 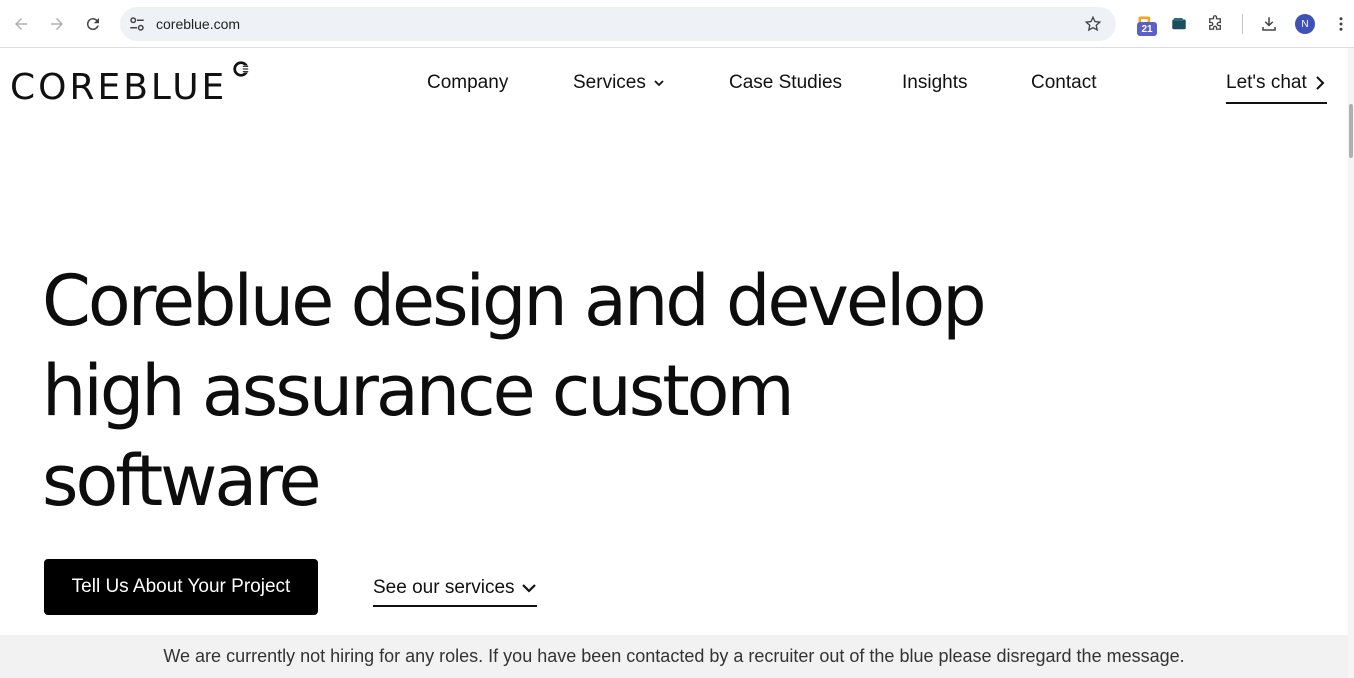 I want to click on lets-chat-label: Let's chat, so click(x=1266, y=82).